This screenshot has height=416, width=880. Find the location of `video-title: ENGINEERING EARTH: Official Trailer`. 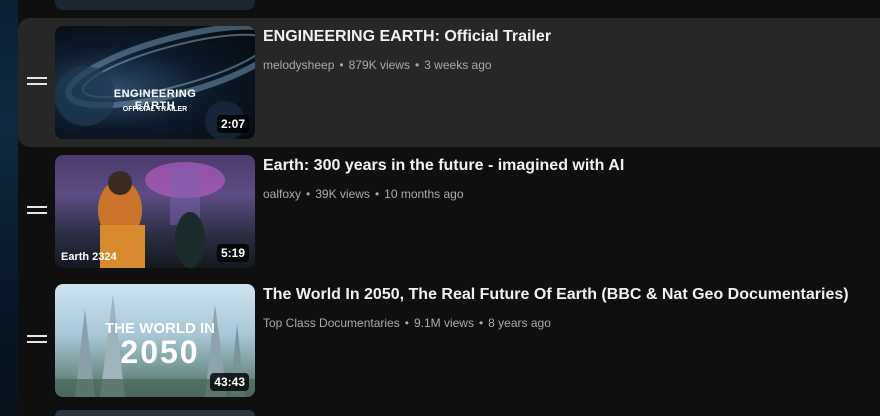

video-title: ENGINEERING EARTH: Official Trailer is located at coordinates (407, 37).